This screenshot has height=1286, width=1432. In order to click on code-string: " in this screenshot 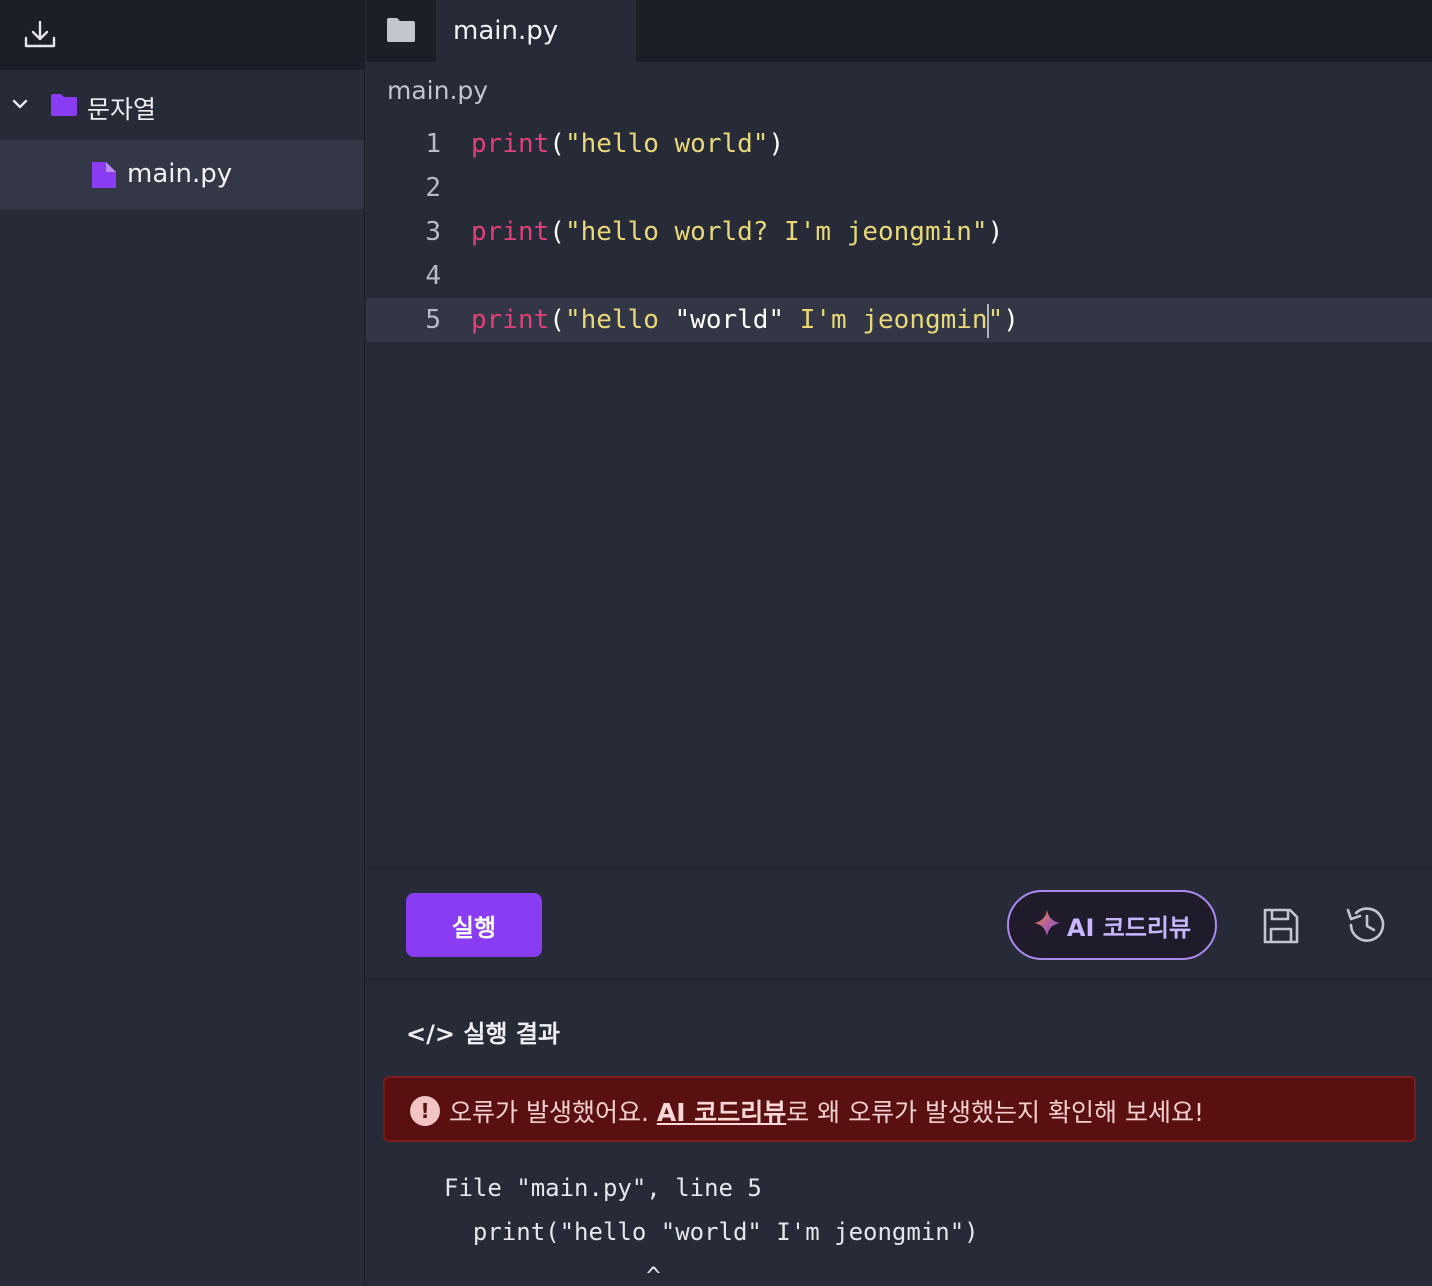, I will do `click(995, 320)`.